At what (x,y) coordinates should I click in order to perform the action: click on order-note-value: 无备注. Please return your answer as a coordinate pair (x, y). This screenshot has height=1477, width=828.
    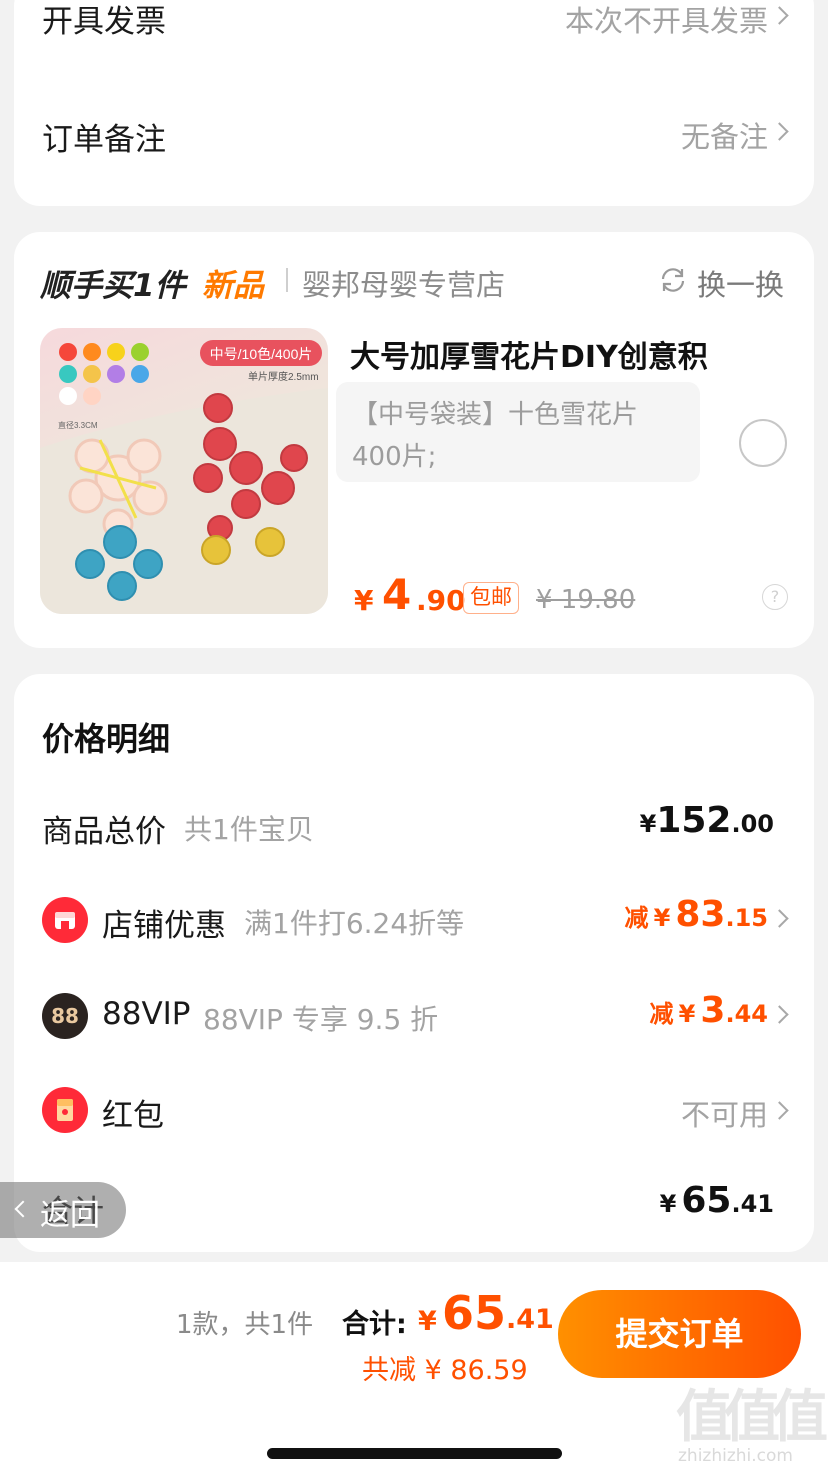
    Looking at the image, I should click on (724, 137).